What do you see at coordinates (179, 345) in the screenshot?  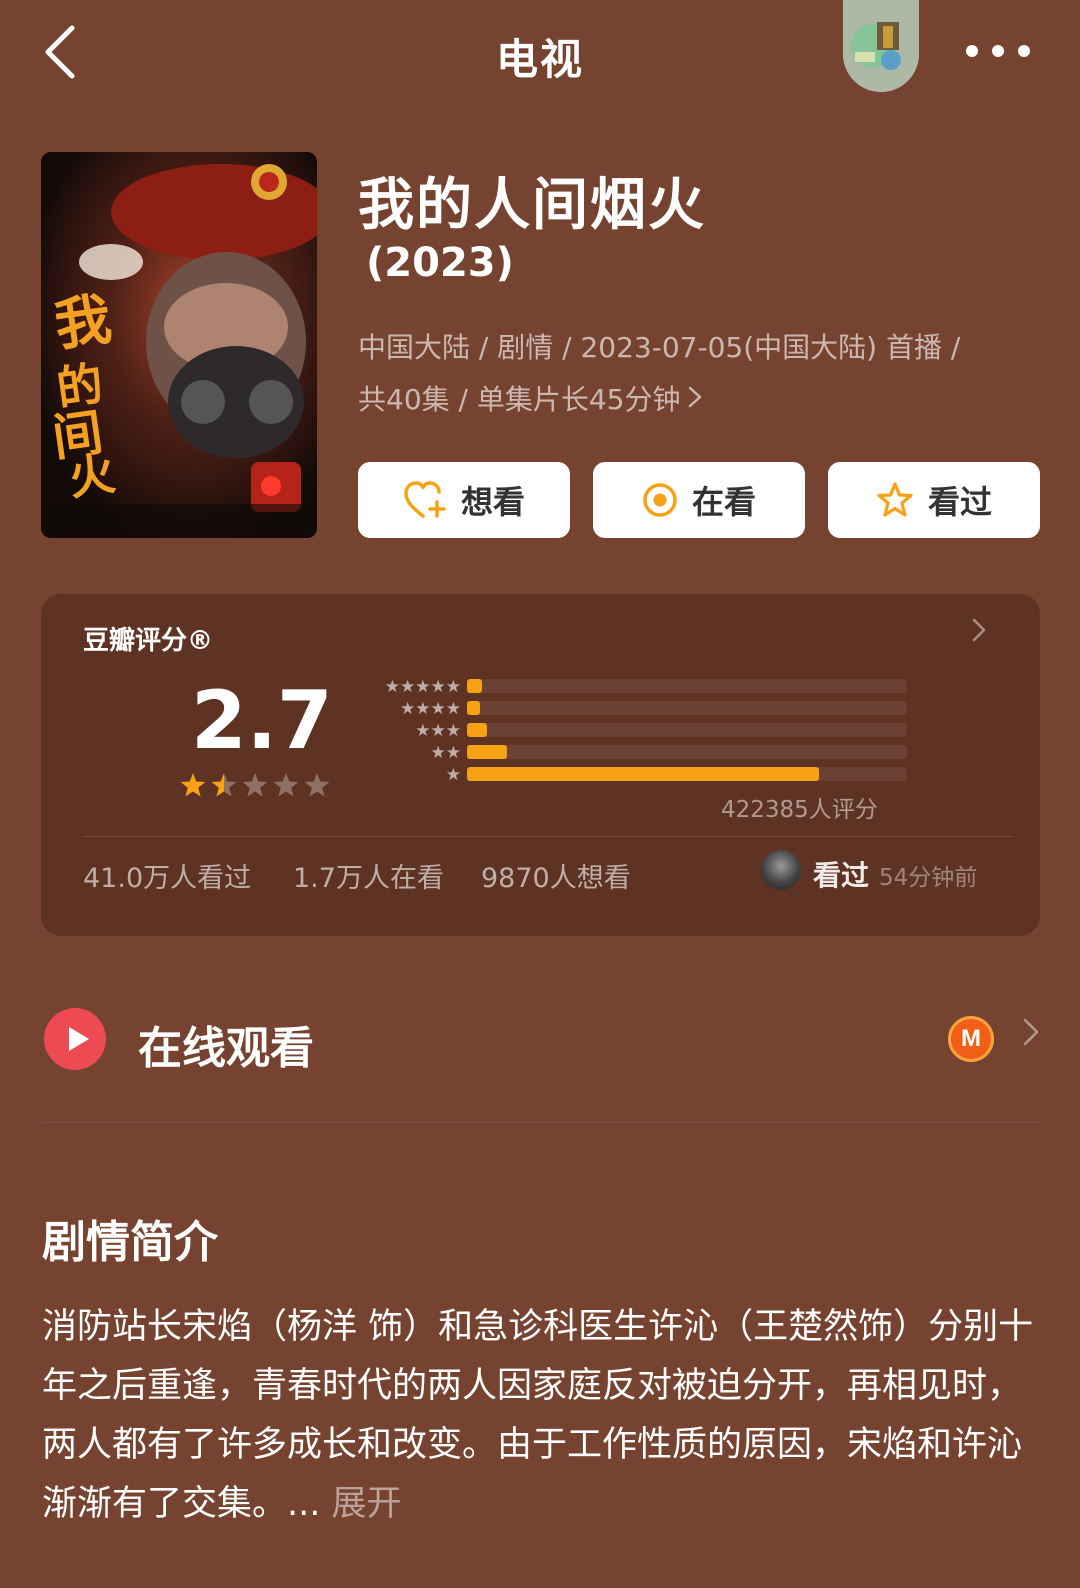 I see `poster-image: 我 的 间 火` at bounding box center [179, 345].